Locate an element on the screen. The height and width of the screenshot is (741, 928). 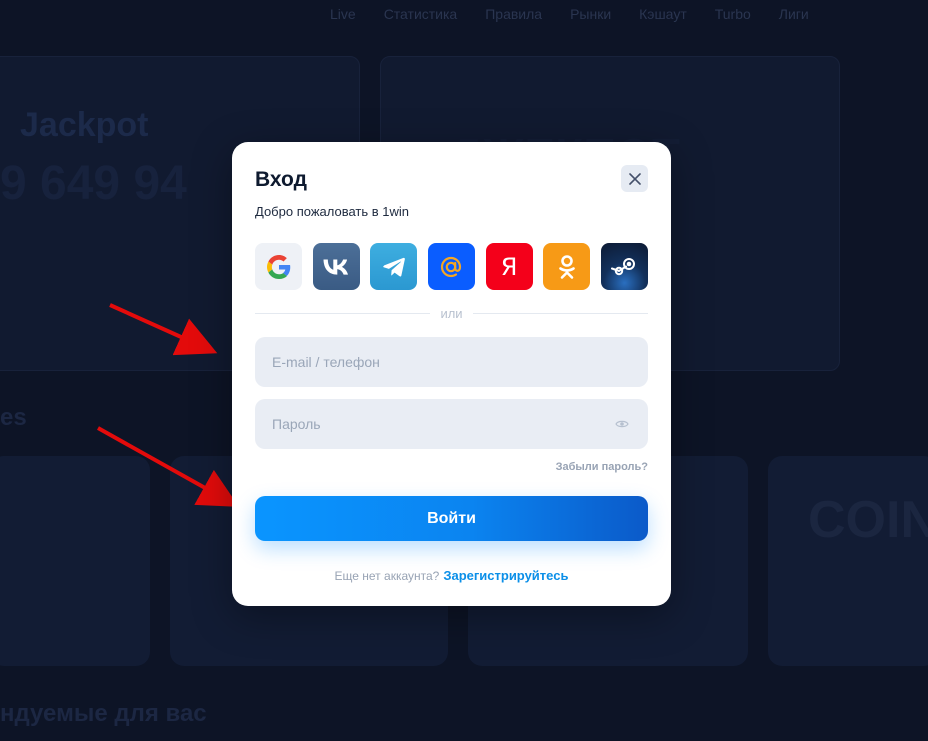
telegram-login-button is located at coordinates (394, 266).